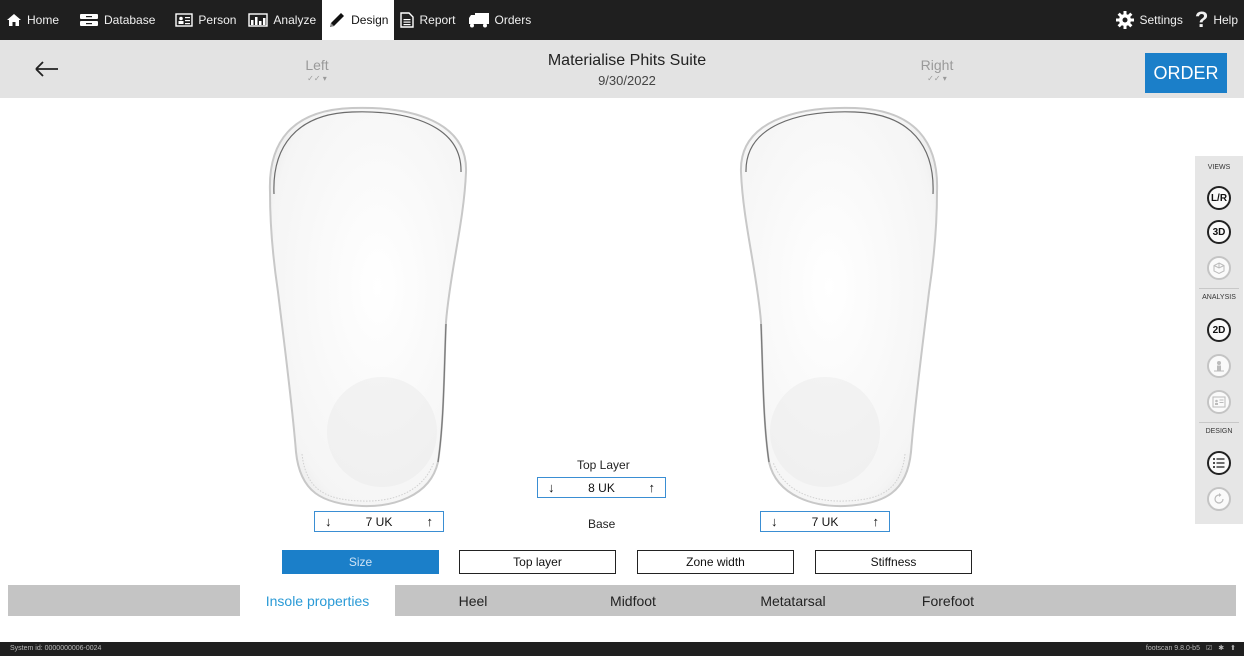 The height and width of the screenshot is (656, 1244). Describe the element at coordinates (1219, 431) in the screenshot. I see `design-section-label: DESIGN` at that location.